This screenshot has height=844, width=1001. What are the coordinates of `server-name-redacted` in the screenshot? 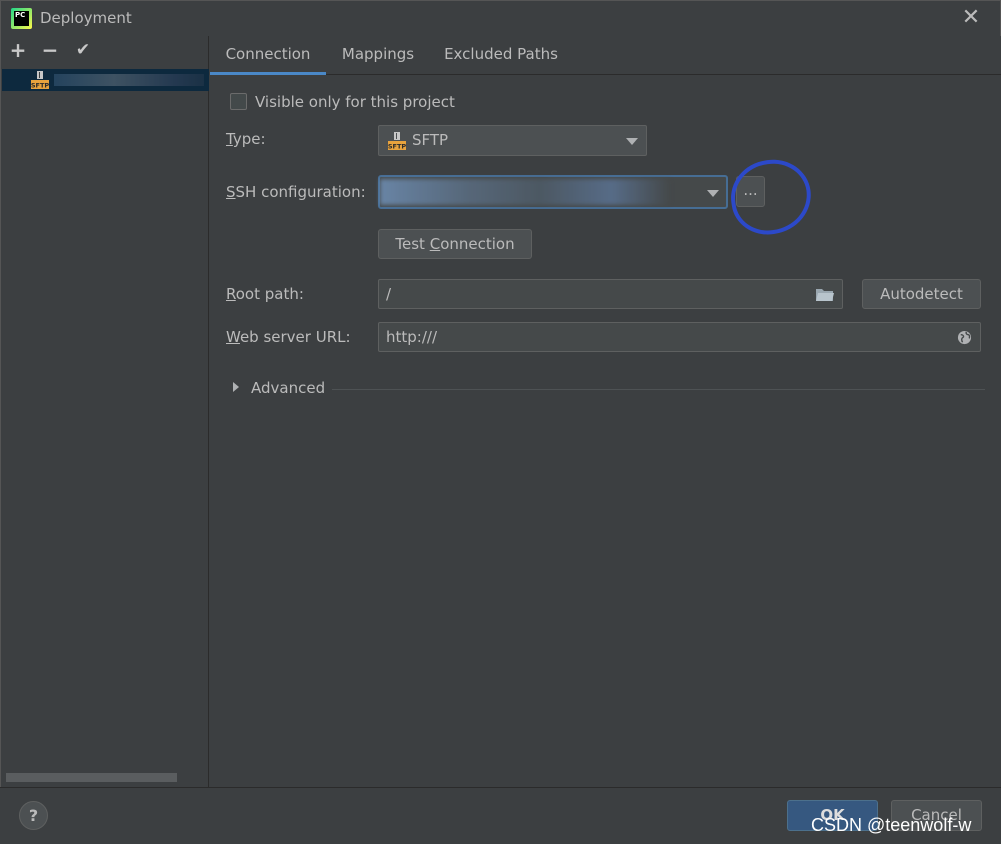 It's located at (129, 80).